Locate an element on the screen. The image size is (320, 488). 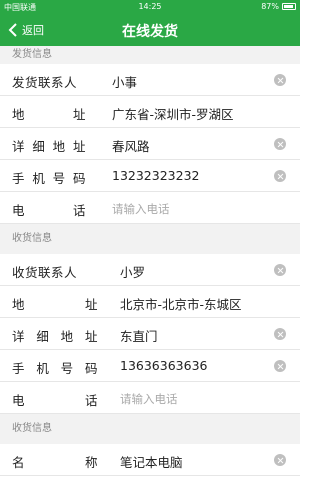
sender-address-row: 地 址 广东省-深圳市-罗湖区 is located at coordinates (150, 112).